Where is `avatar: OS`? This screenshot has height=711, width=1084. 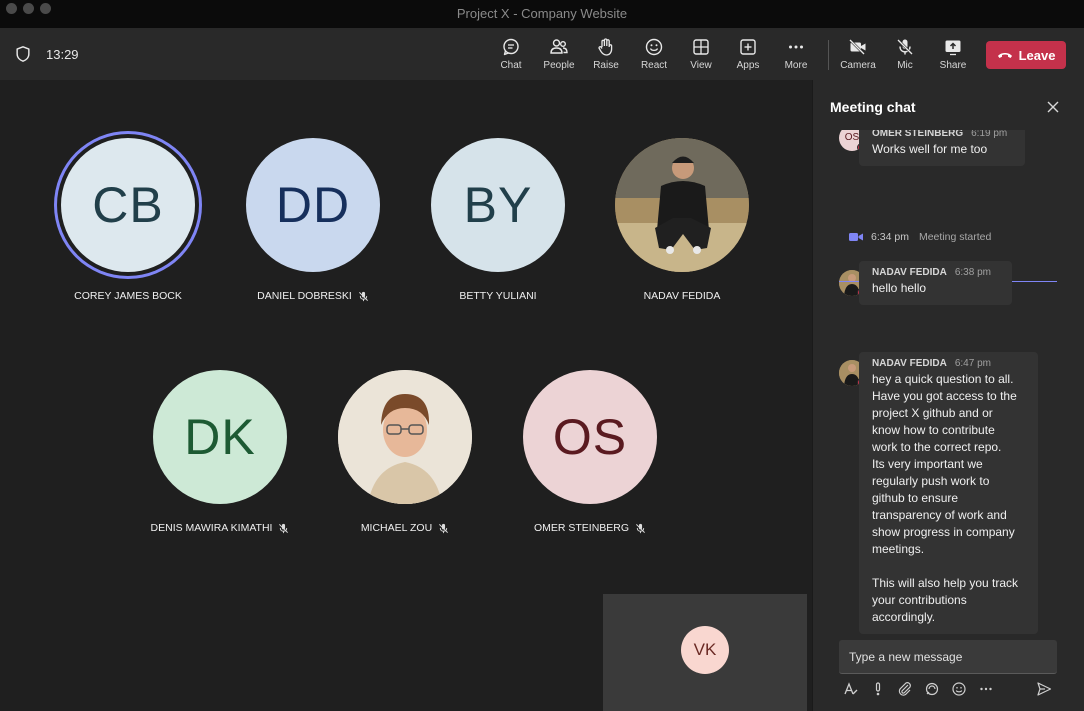 avatar: OS is located at coordinates (590, 437).